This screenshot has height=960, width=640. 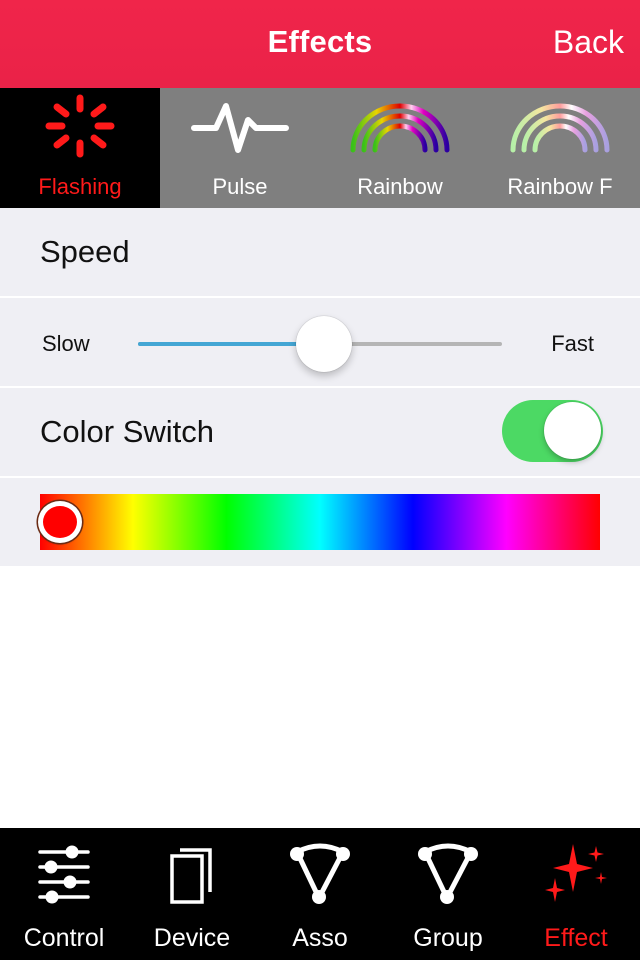 I want to click on association-icon, so click(x=320, y=875).